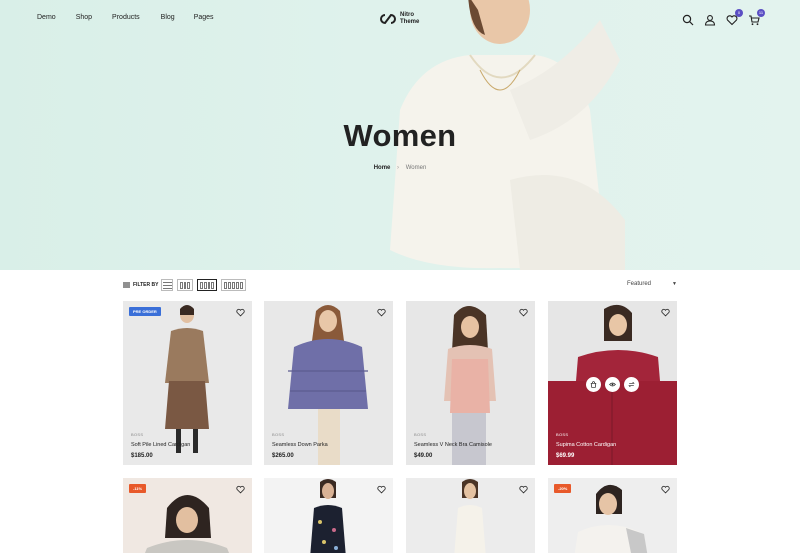  I want to click on cart-count-badge: 11, so click(761, 13).